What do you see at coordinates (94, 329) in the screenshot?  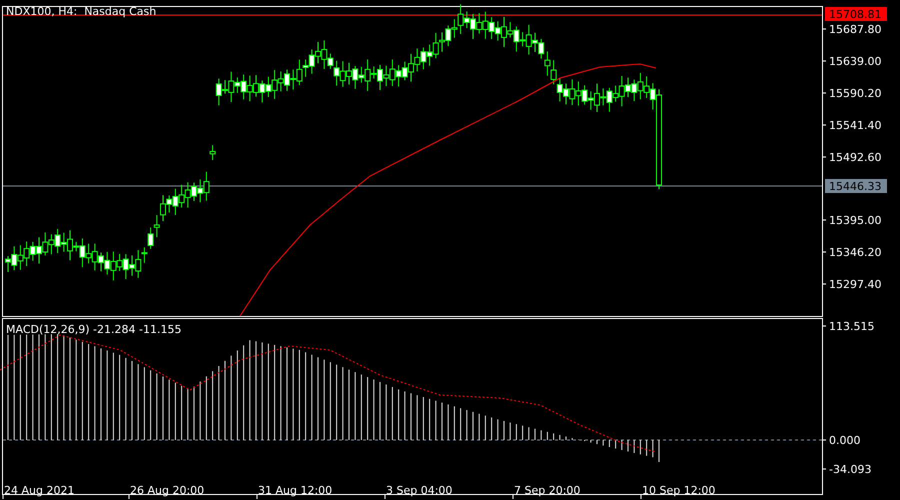 I see `indicator-label: MACD(12,26,9) -21.284 -11.155` at bounding box center [94, 329].